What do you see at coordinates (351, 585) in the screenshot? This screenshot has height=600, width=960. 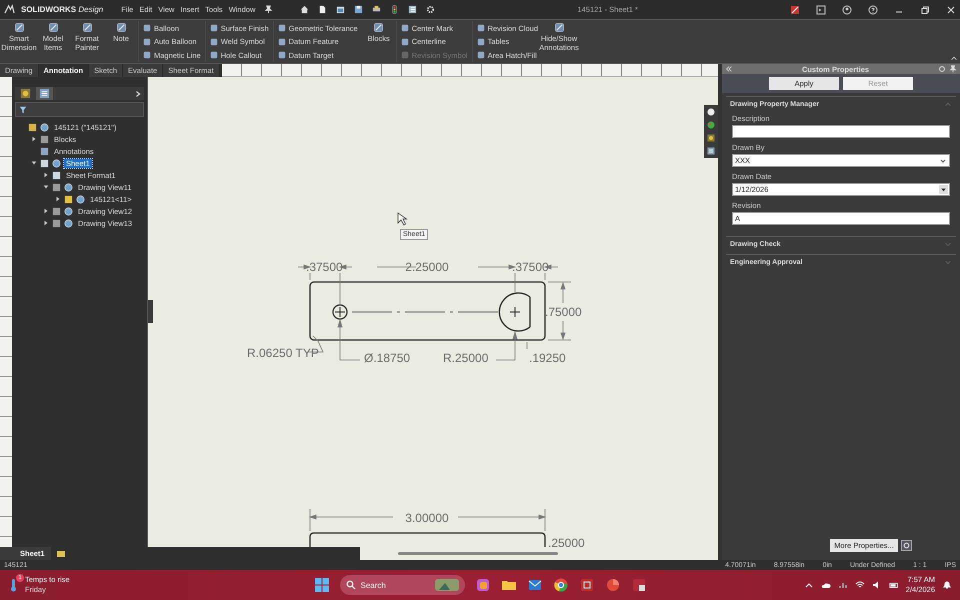 I see `search-icon` at bounding box center [351, 585].